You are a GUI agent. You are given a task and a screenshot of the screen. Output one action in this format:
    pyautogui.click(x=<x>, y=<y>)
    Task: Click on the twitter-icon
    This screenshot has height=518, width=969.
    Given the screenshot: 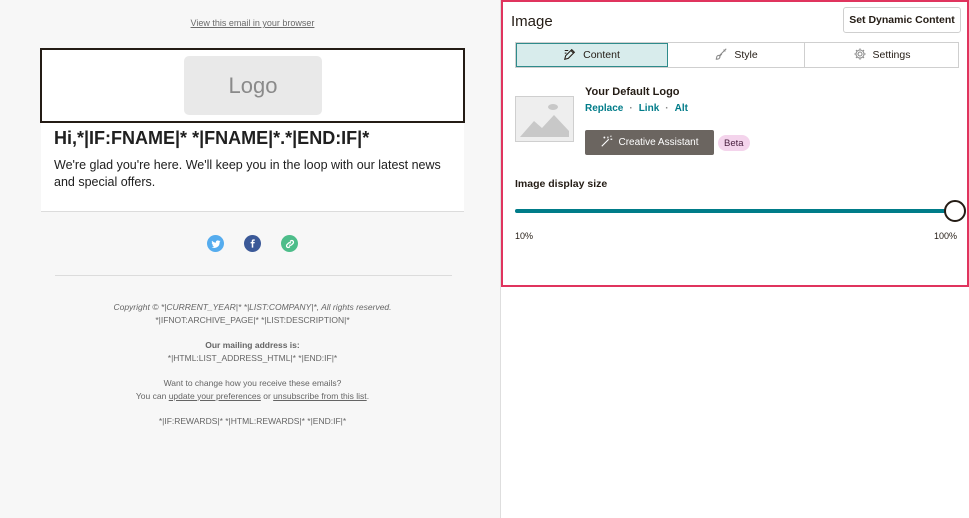 What is the action you would take?
    pyautogui.click(x=215, y=243)
    